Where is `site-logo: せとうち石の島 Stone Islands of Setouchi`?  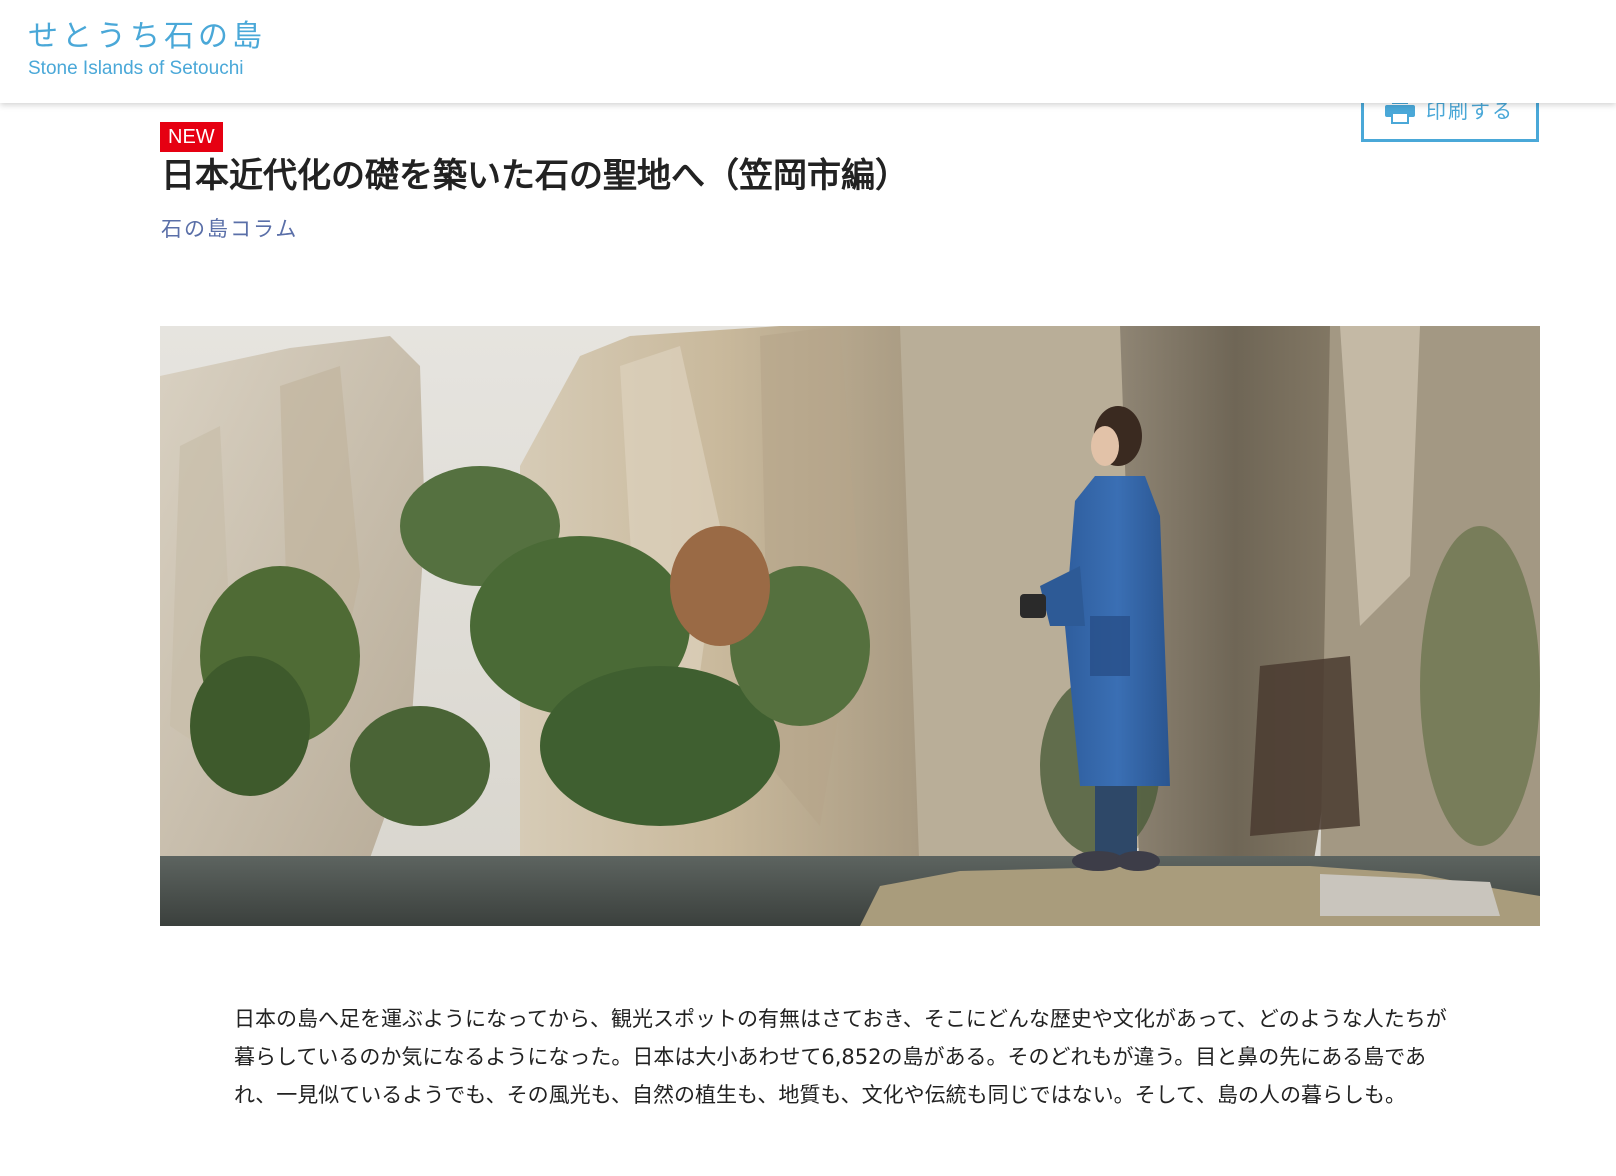
site-logo: せとうち石の島 Stone Islands of Setouchi is located at coordinates (147, 49).